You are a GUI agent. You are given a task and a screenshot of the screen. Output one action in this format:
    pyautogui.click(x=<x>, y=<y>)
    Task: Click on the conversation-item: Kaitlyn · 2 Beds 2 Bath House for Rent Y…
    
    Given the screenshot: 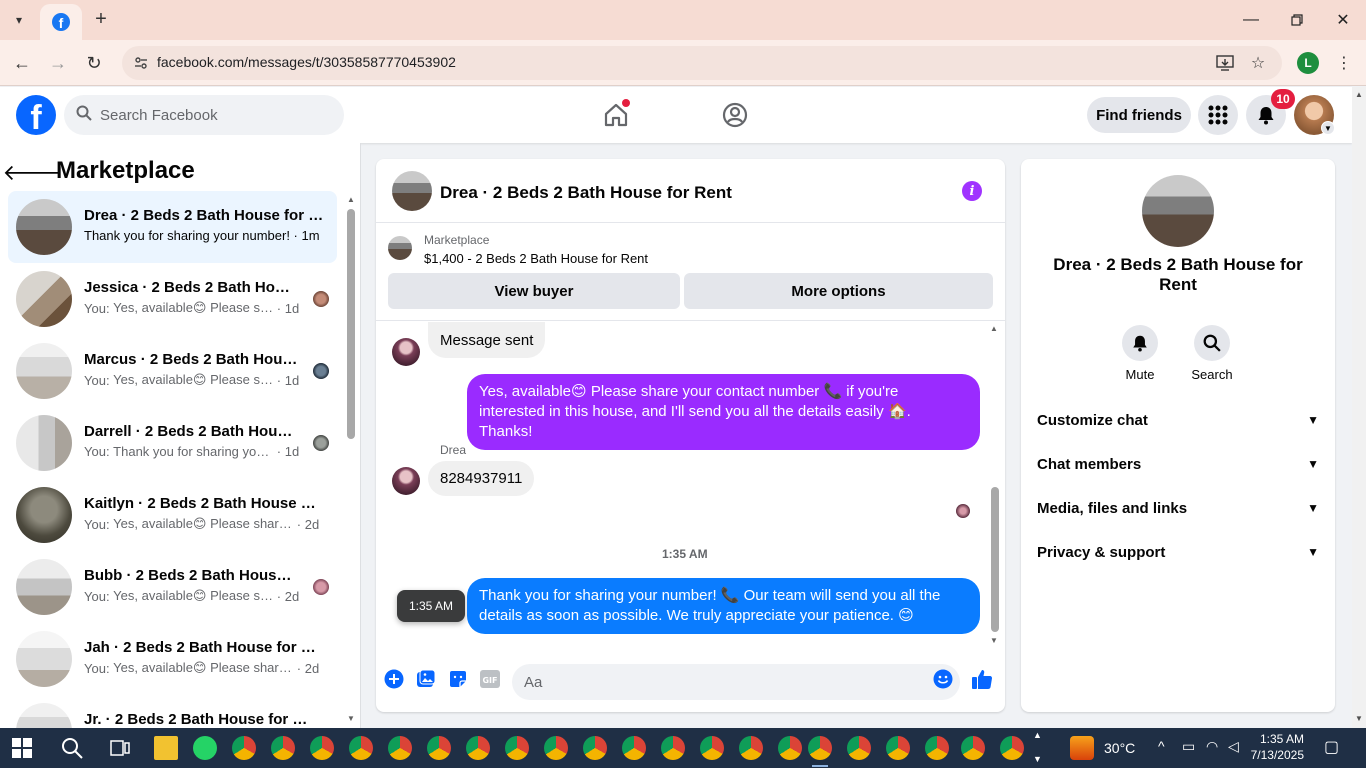 What is the action you would take?
    pyautogui.click(x=172, y=515)
    